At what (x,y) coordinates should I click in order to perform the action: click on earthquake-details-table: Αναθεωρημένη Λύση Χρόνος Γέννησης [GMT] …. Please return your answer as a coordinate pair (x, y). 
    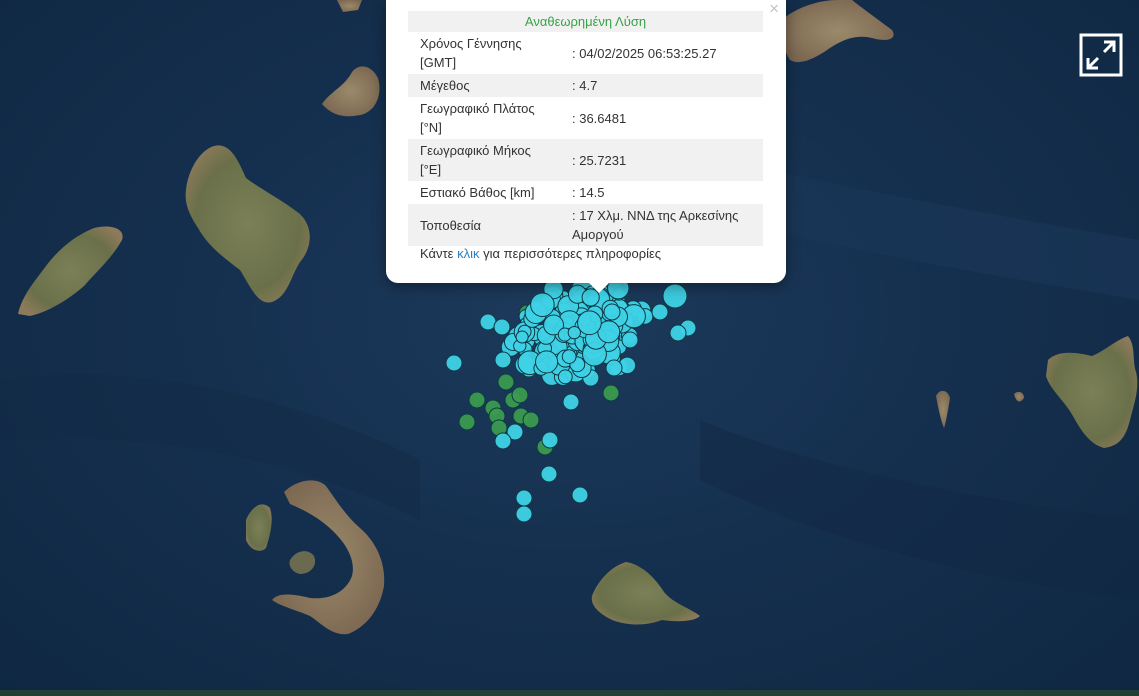
    Looking at the image, I should click on (585, 128).